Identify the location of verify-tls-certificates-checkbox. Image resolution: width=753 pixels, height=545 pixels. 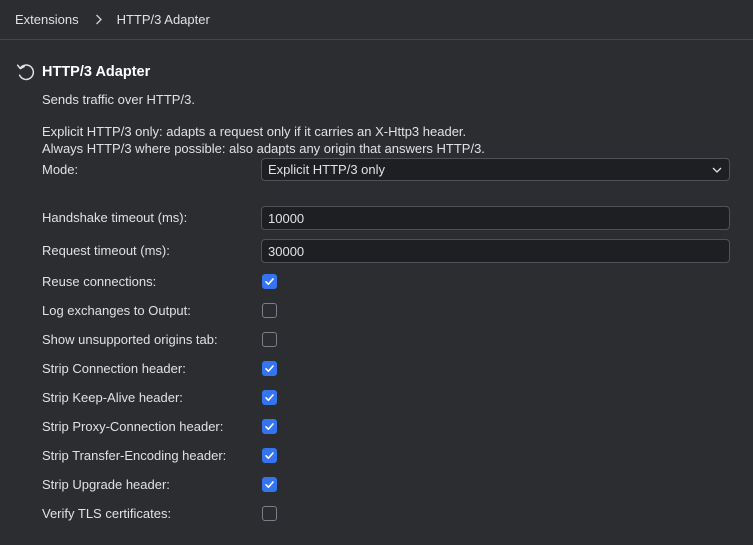
(269, 513).